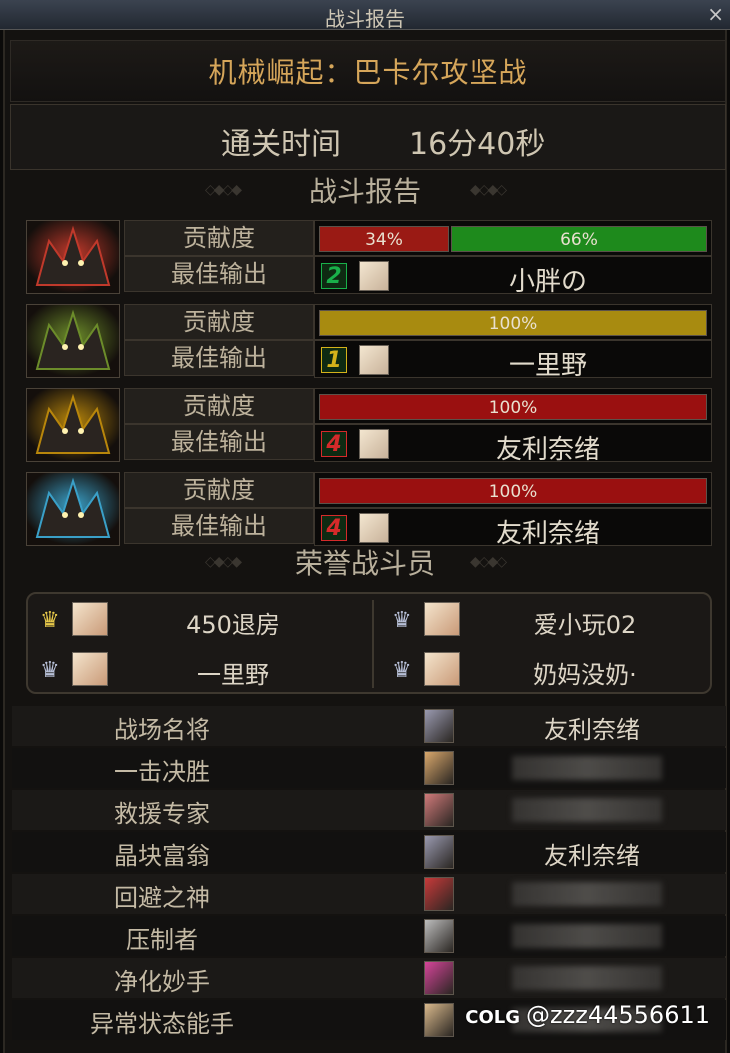 The height and width of the screenshot is (1053, 730). I want to click on contribution-bar: 34%, so click(384, 239).